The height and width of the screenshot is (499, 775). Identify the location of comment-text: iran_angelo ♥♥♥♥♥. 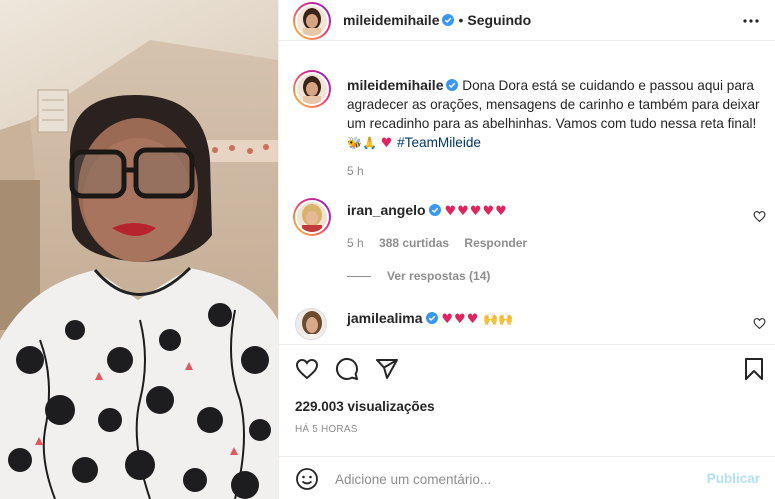
(427, 210).